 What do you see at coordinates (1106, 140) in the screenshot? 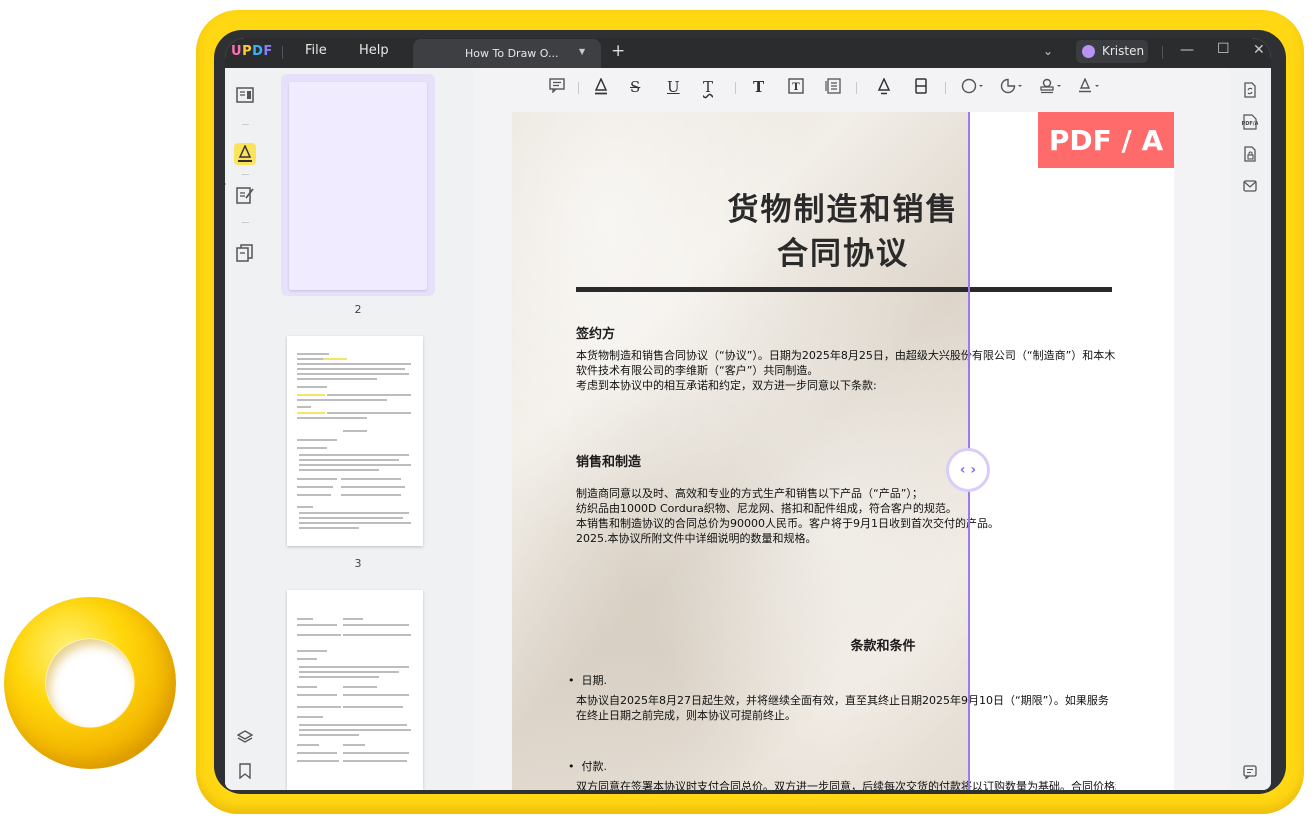
I see `pdfa-badge: PDF / A` at bounding box center [1106, 140].